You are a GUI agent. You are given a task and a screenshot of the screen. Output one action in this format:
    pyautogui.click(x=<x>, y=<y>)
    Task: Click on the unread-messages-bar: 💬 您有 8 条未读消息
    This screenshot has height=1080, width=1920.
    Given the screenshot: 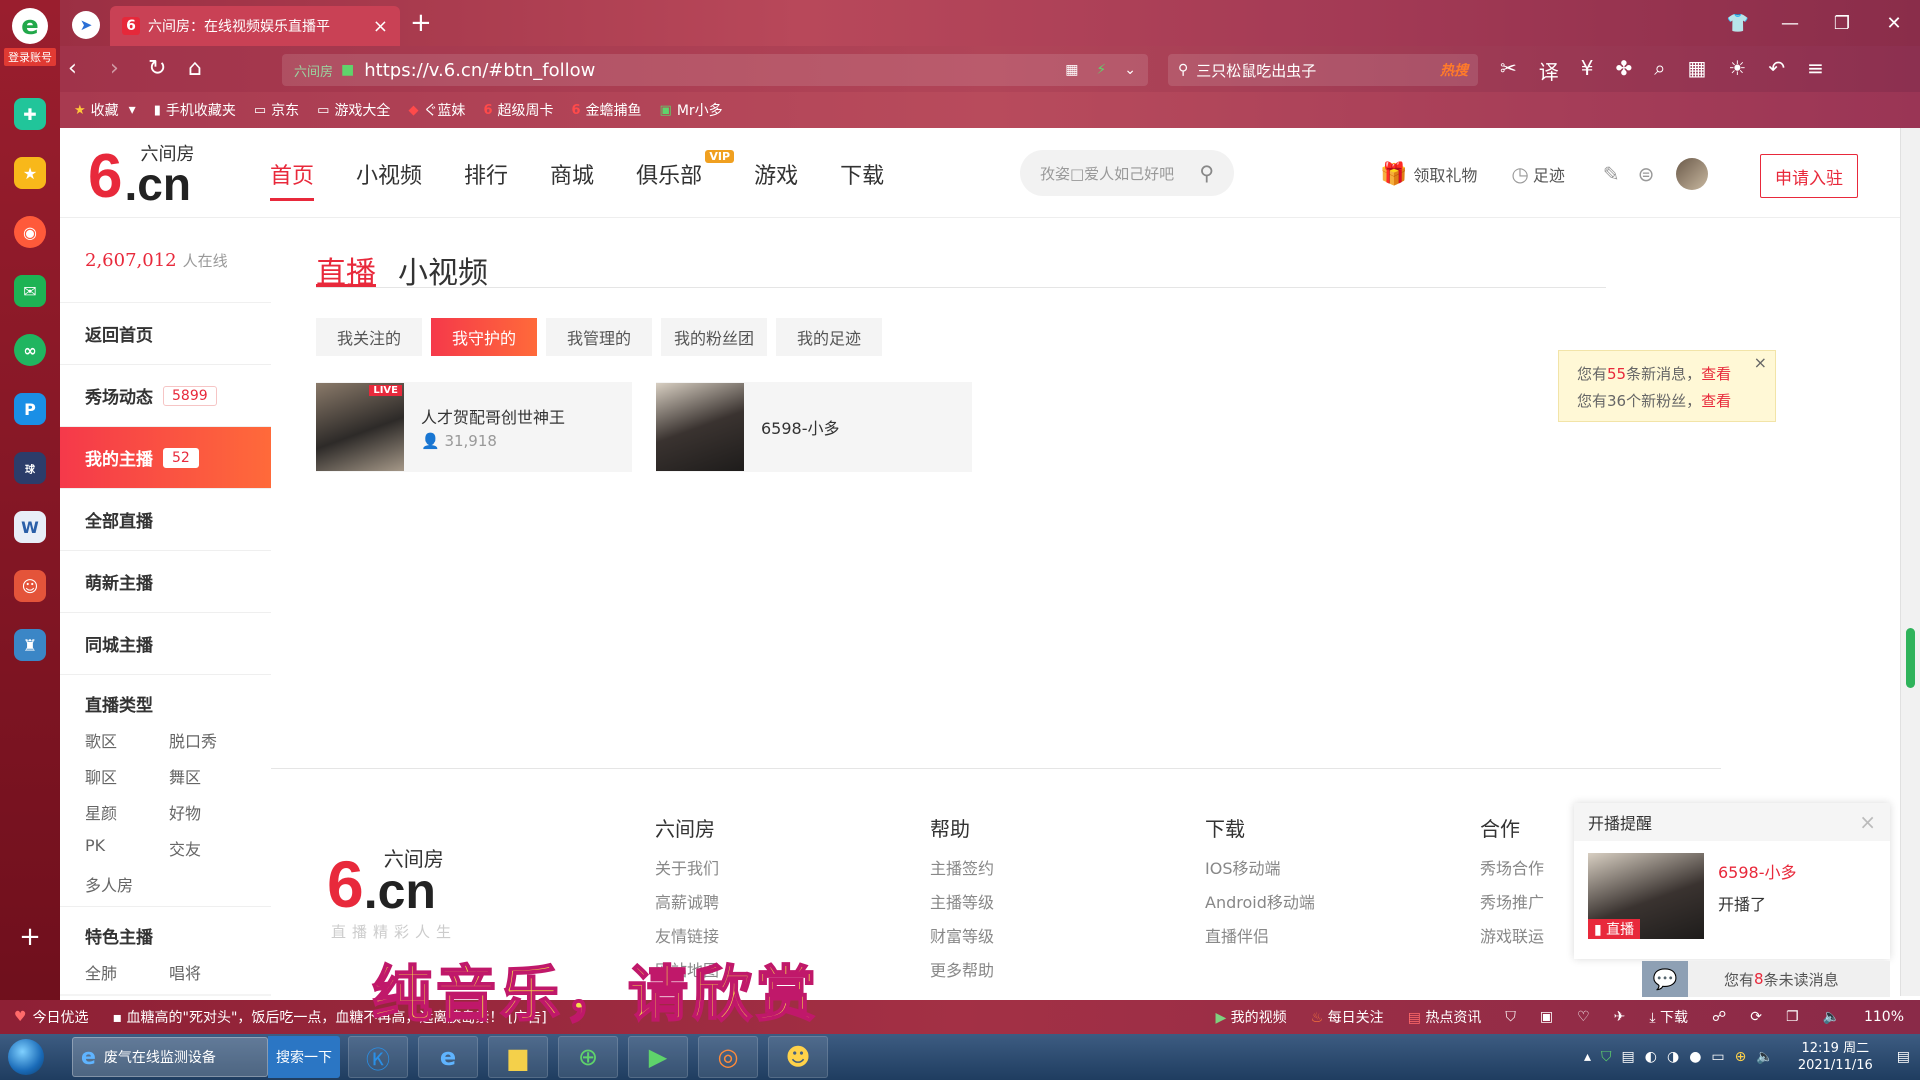 What is the action you would take?
    pyautogui.click(x=1766, y=979)
    